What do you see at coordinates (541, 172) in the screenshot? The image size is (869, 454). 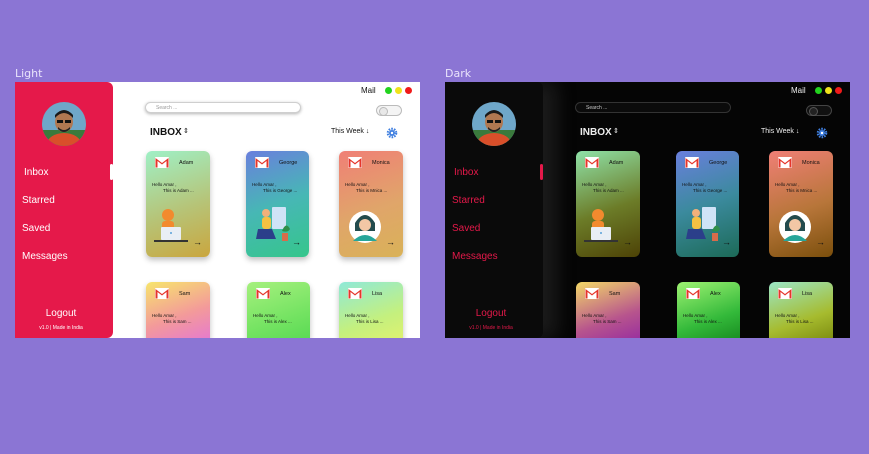 I see `active-indicator` at bounding box center [541, 172].